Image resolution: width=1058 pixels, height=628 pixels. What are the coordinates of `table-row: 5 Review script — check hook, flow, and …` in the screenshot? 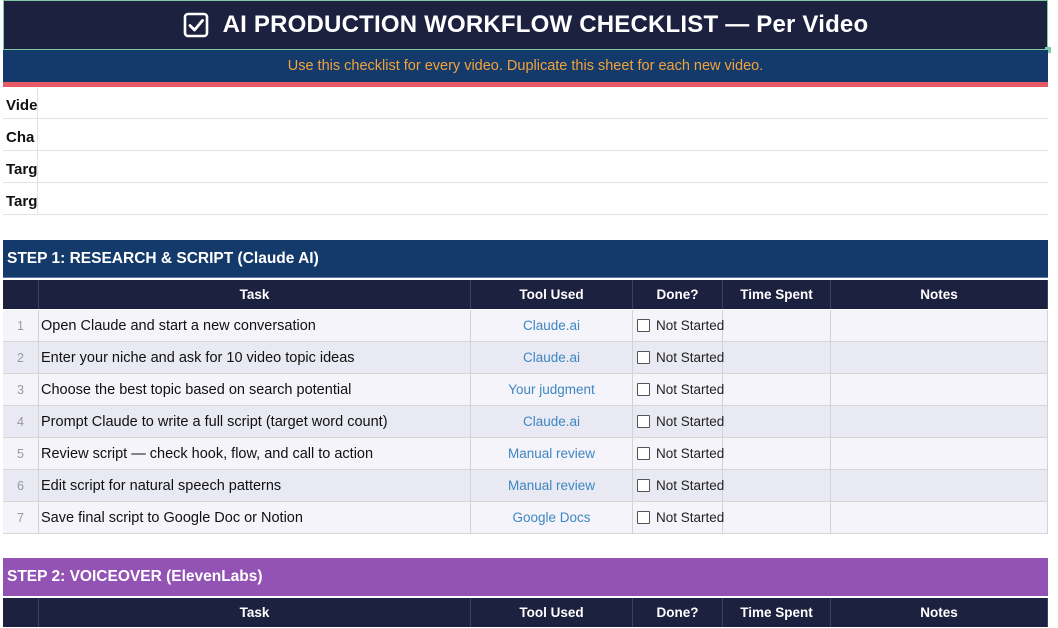 It's located at (525, 454).